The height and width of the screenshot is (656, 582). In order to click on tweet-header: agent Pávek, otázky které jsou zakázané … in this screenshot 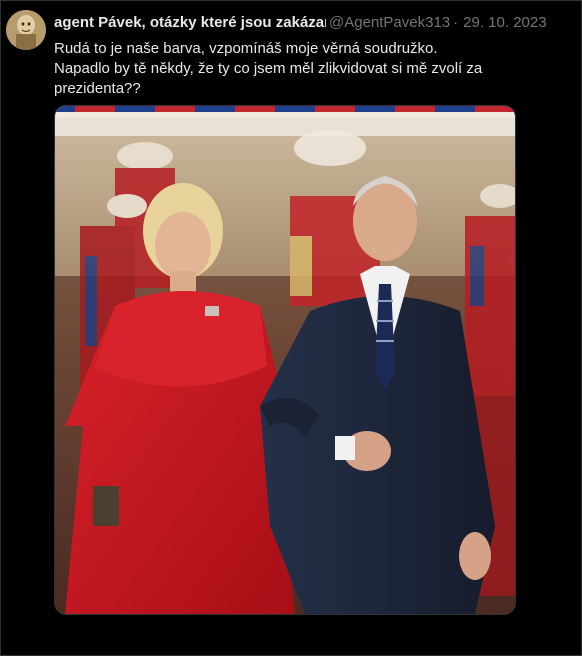, I will do `click(314, 22)`.